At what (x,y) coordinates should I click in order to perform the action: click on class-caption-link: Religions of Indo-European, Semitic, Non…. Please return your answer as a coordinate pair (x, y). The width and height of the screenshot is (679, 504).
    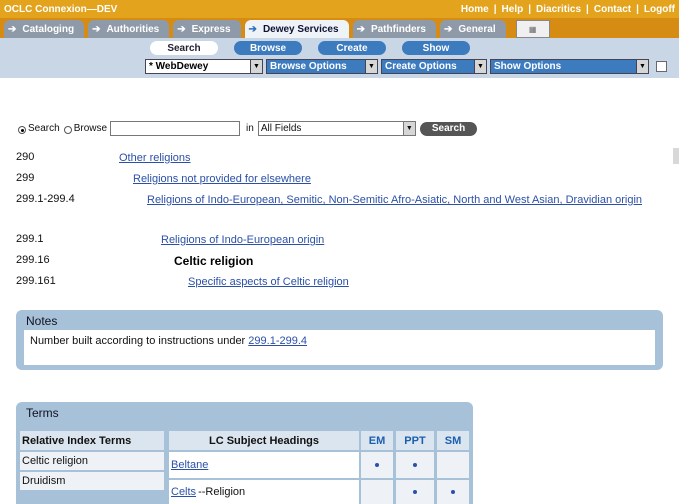
    Looking at the image, I should click on (394, 200).